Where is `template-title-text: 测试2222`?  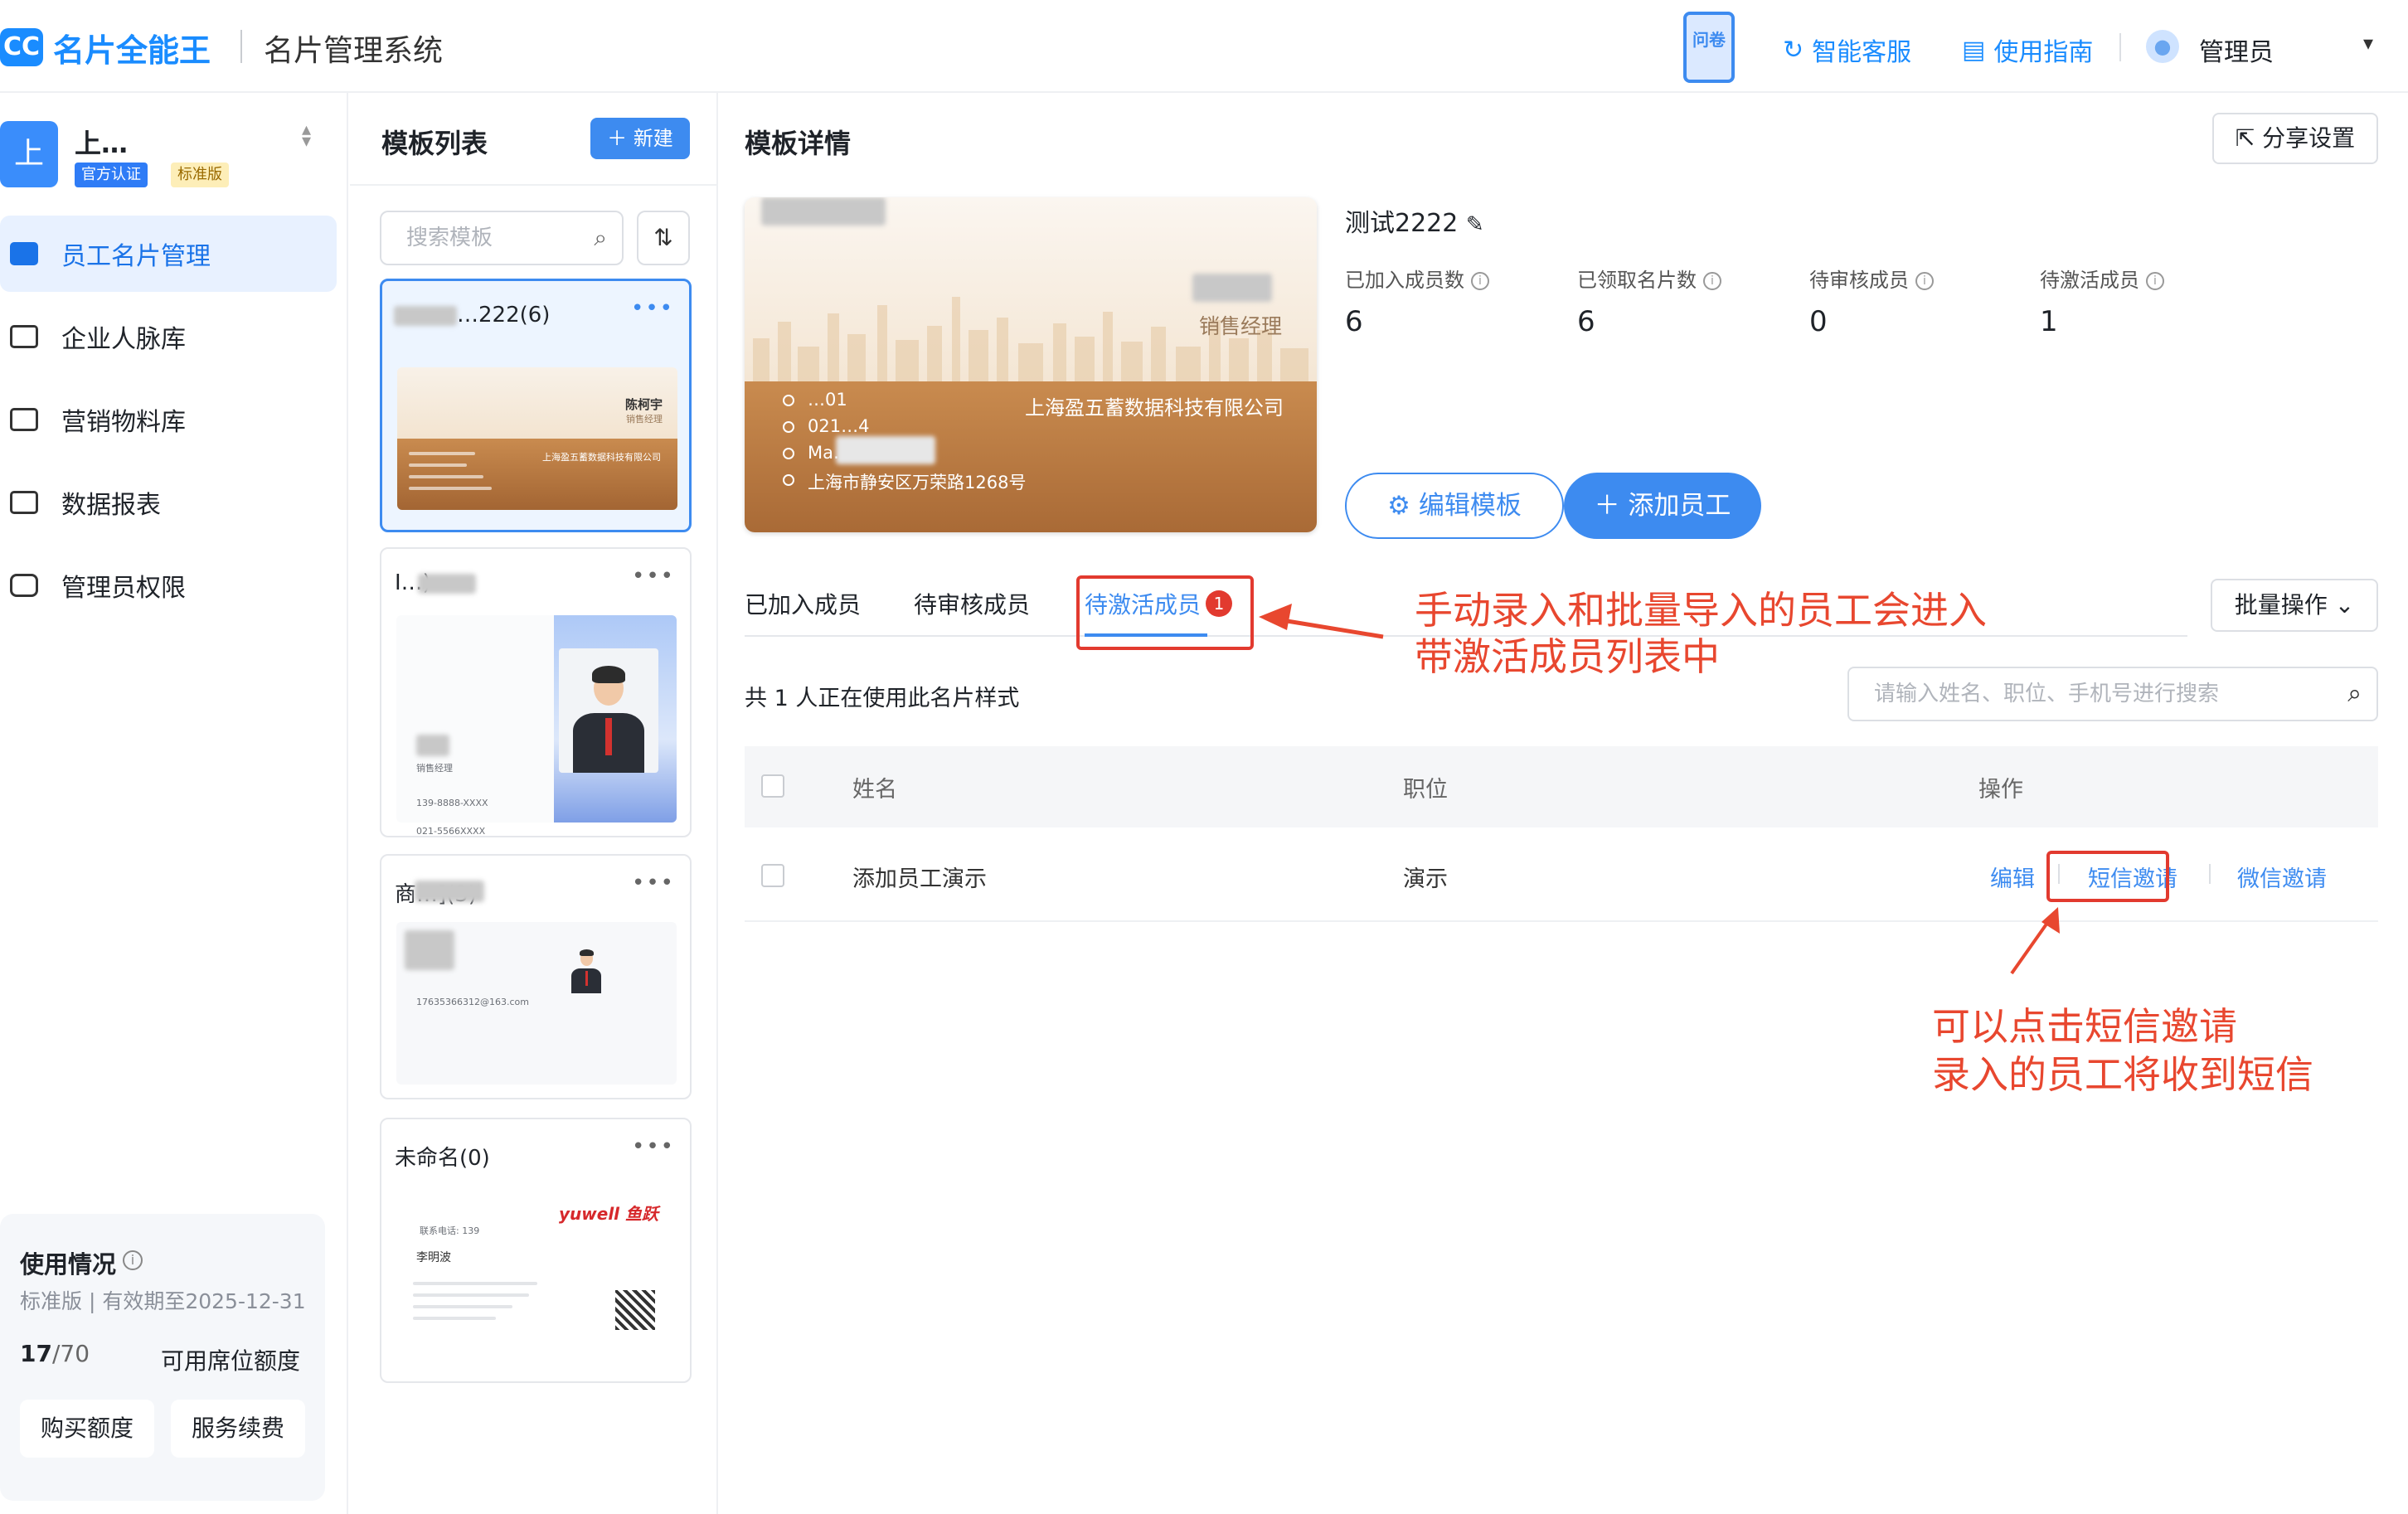
template-title-text: 测试2222 is located at coordinates (1402, 224).